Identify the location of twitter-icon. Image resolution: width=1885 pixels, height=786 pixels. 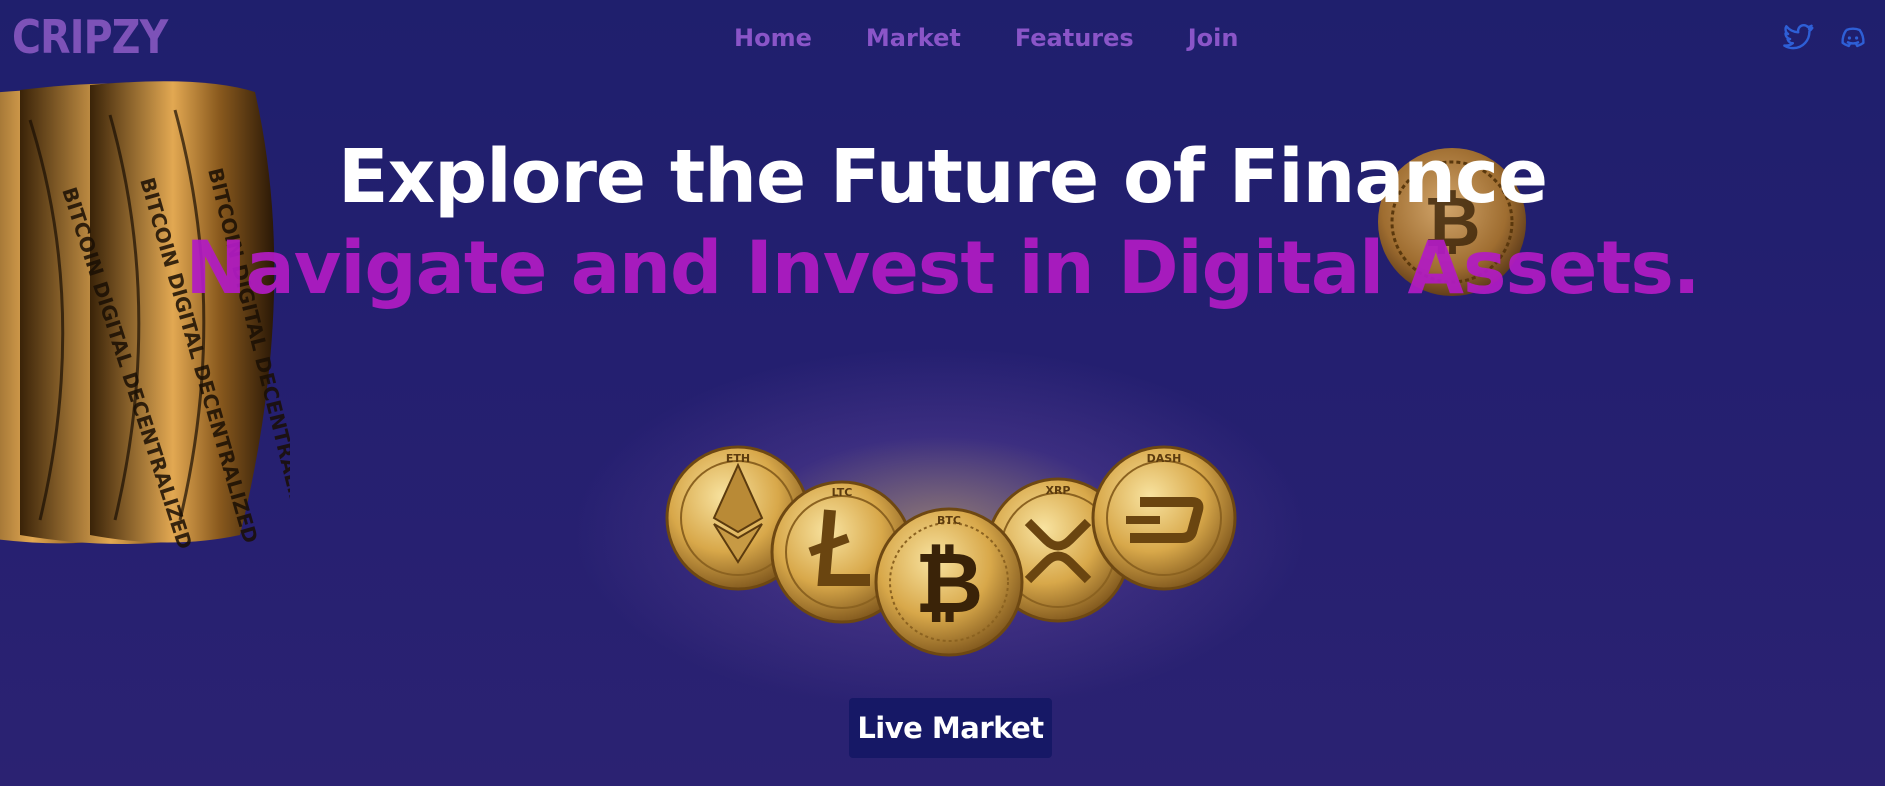
(1799, 38).